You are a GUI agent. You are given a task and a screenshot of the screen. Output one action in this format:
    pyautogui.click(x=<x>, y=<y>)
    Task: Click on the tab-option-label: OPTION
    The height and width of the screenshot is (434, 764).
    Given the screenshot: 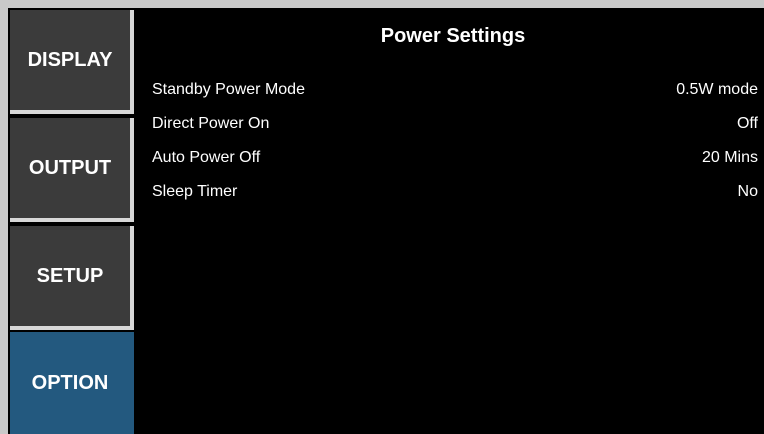 What is the action you would take?
    pyautogui.click(x=70, y=382)
    